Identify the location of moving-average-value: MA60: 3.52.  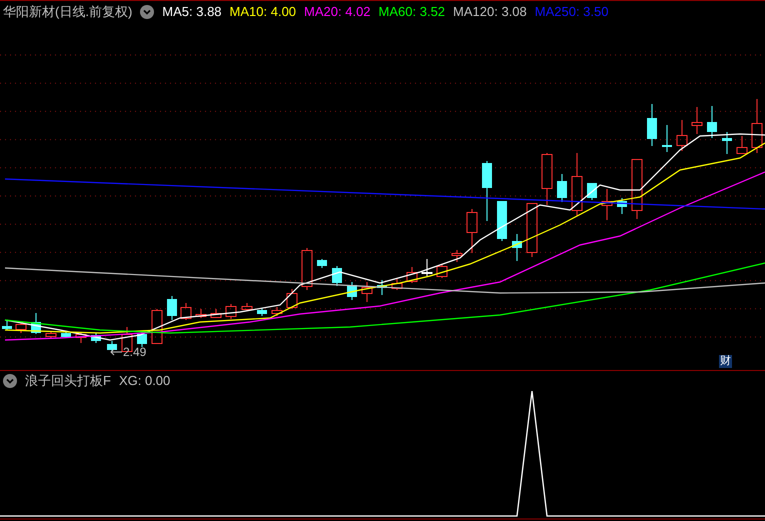
(412, 11).